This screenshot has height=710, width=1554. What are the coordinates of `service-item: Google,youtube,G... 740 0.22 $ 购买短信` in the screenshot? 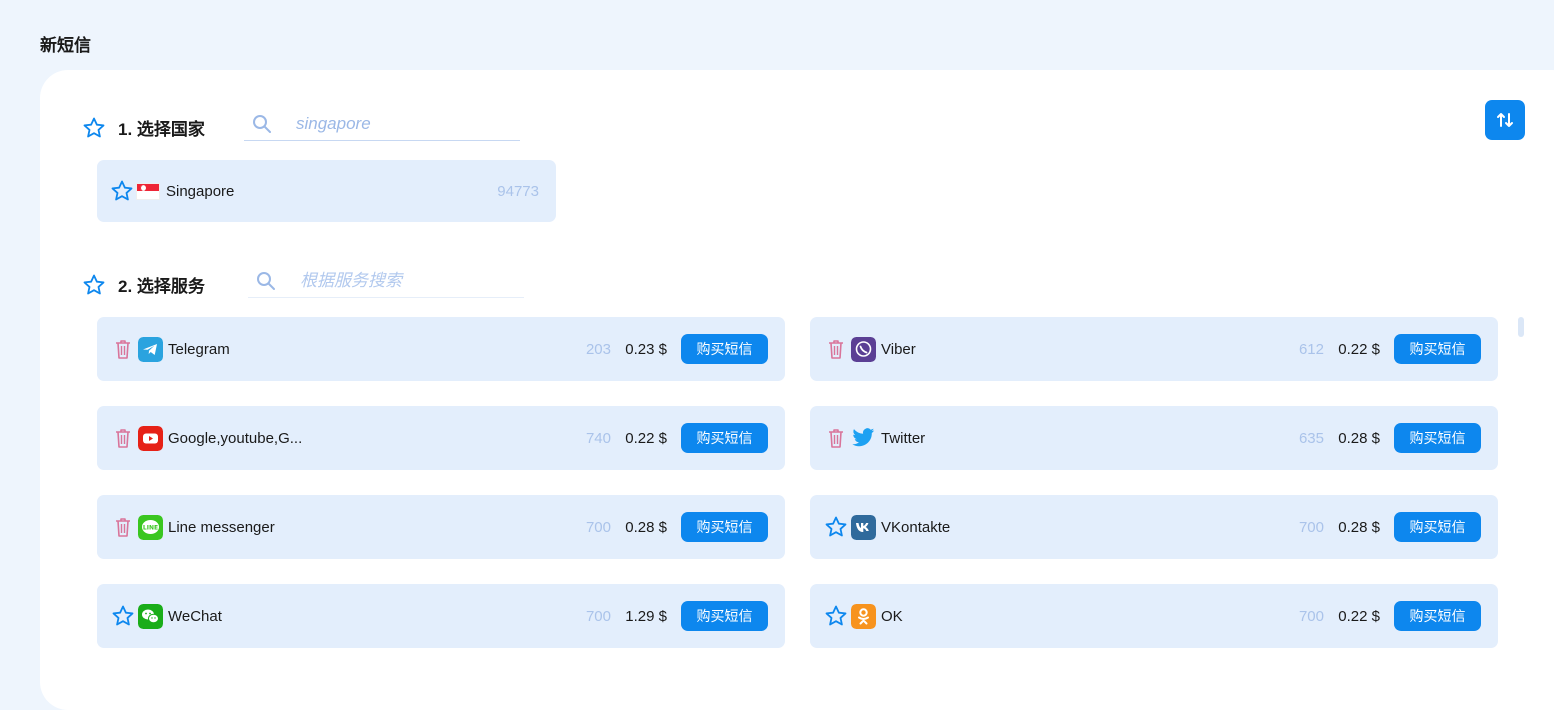 It's located at (441, 438).